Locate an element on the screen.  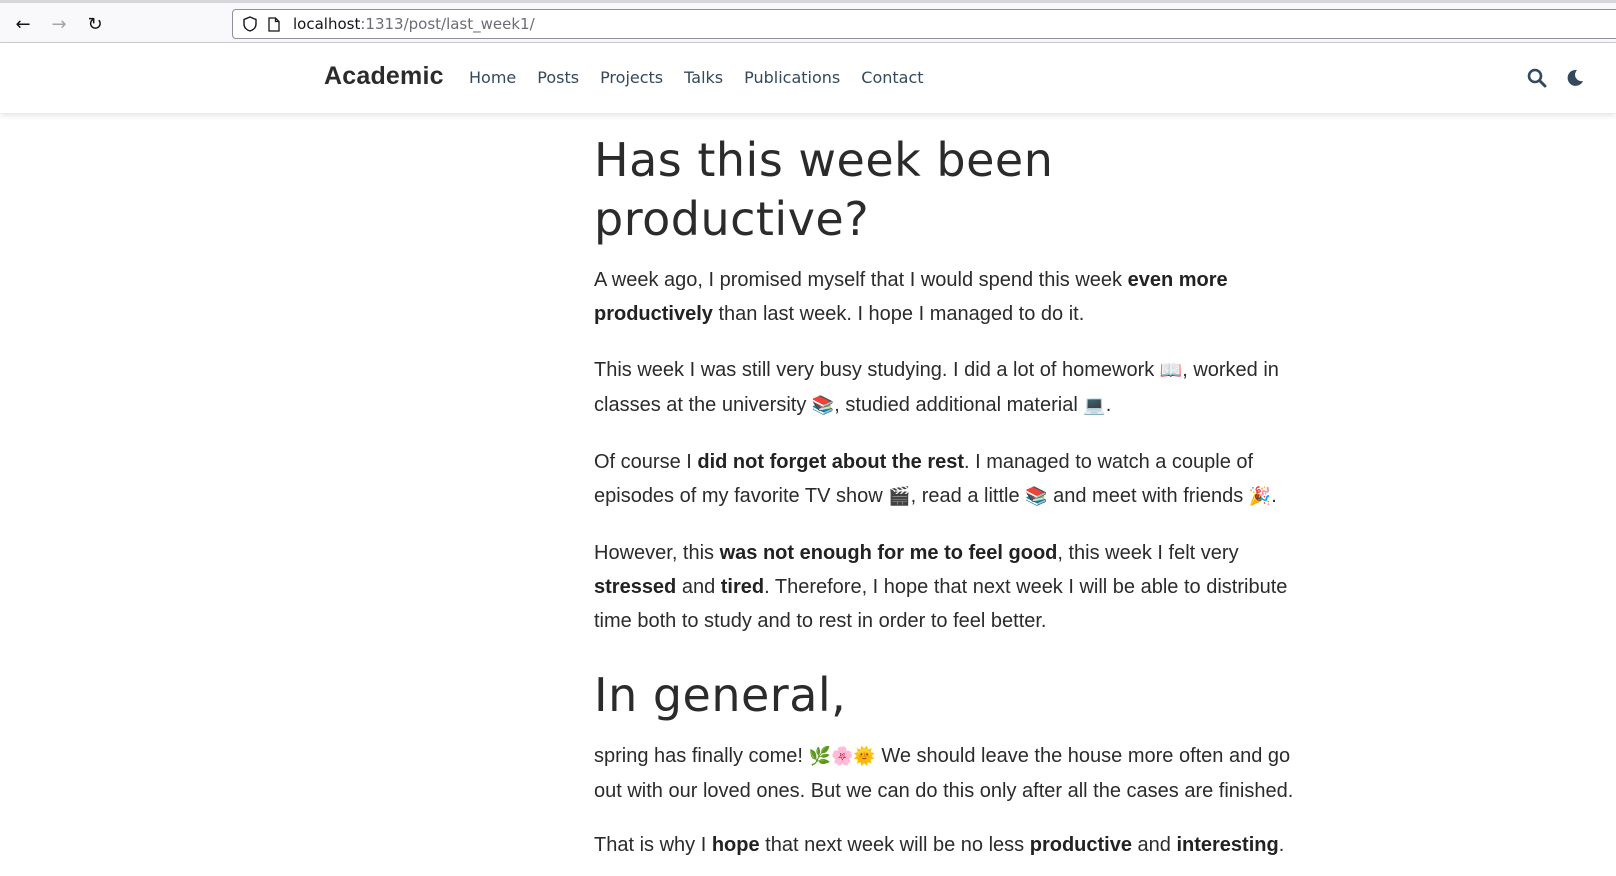
menu-item-talks: Talks is located at coordinates (703, 77).